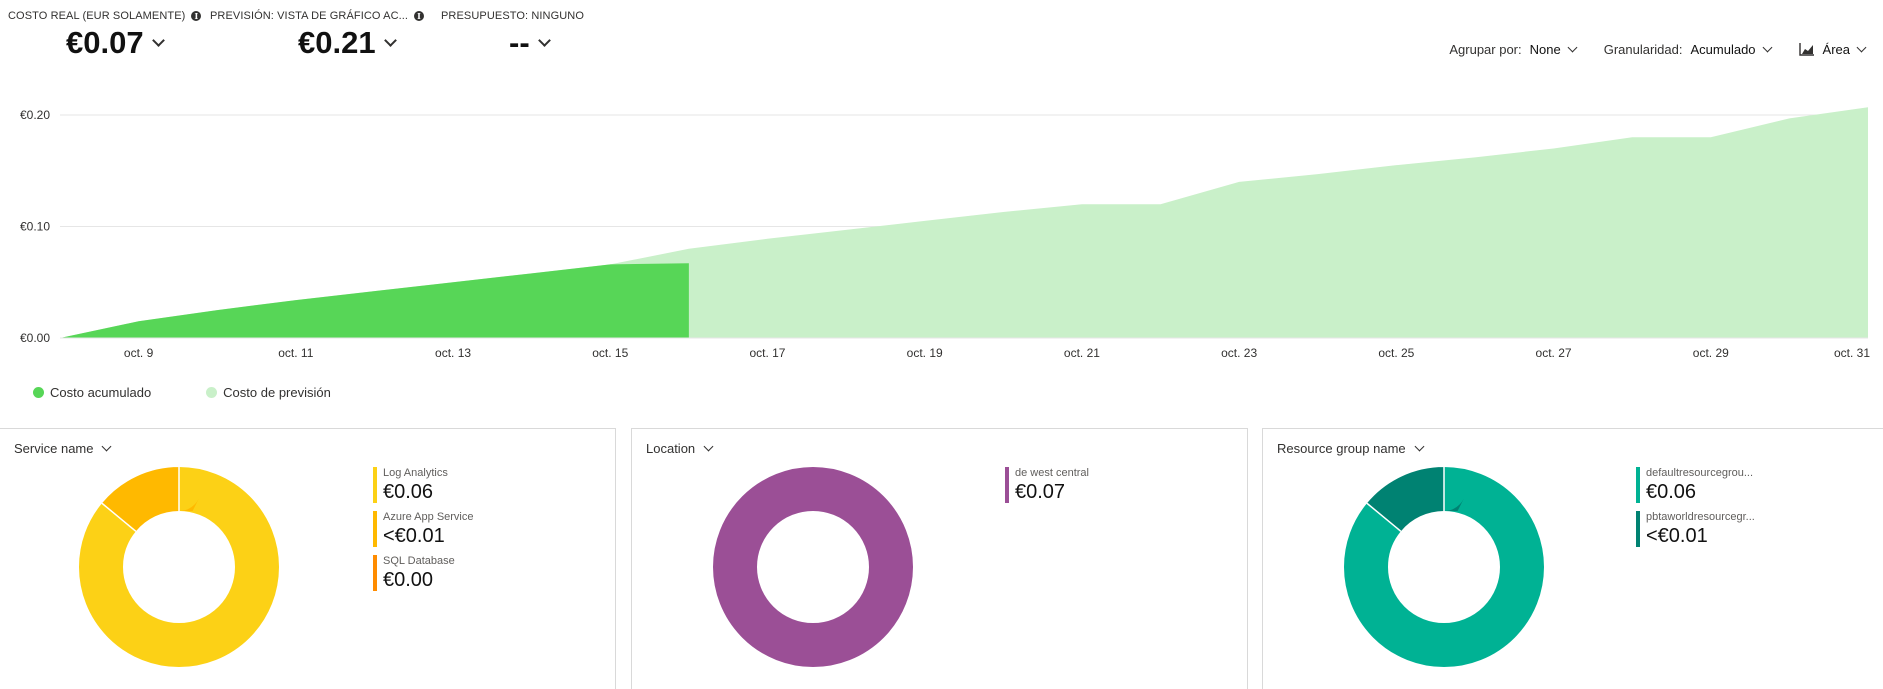 Image resolution: width=1883 pixels, height=689 pixels. I want to click on area-series-accumulated, so click(374, 300).